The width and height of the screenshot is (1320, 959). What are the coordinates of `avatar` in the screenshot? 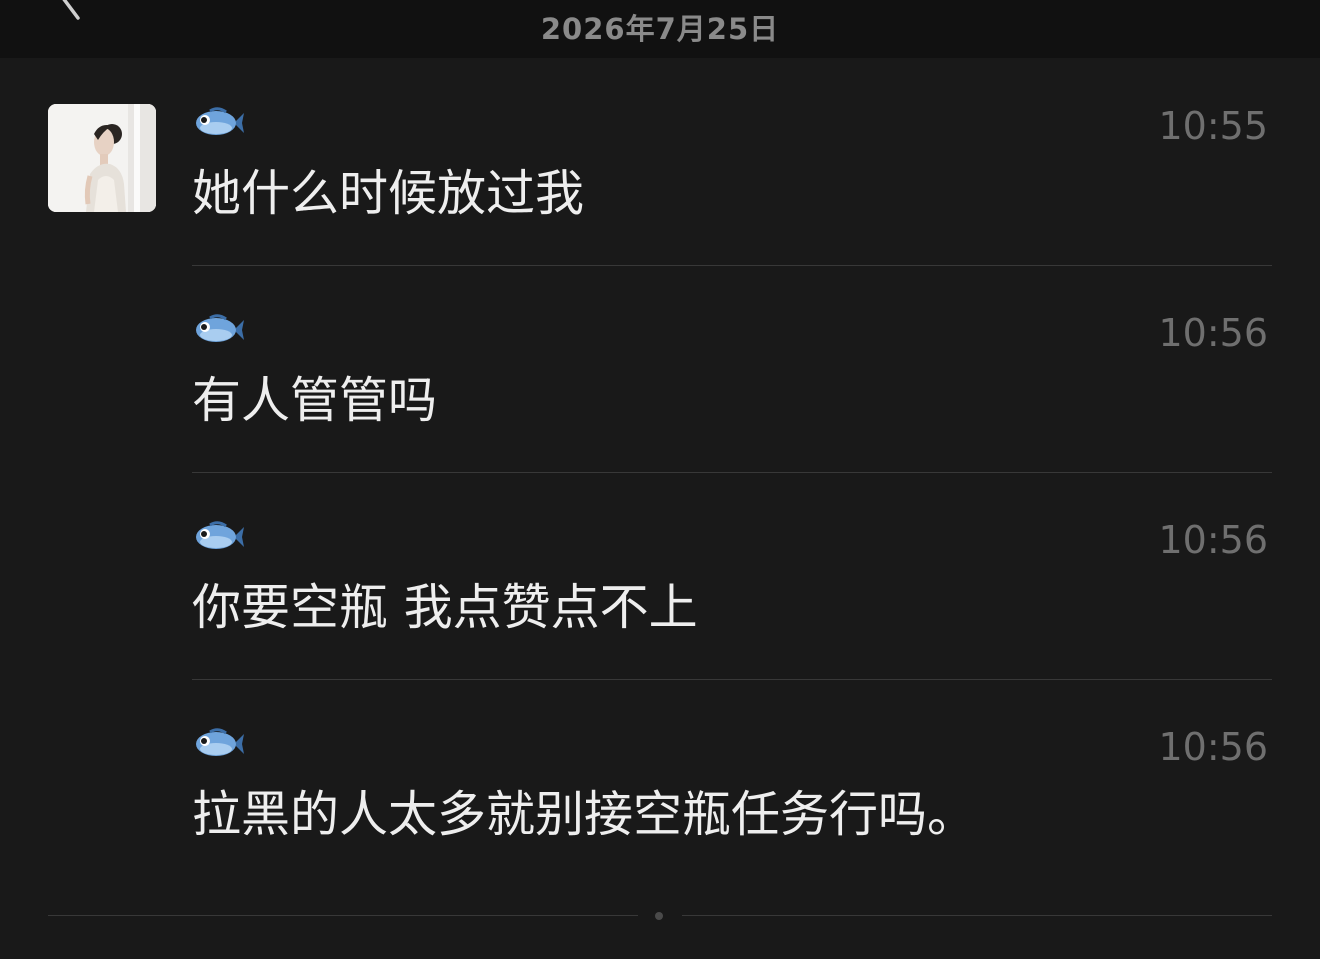 It's located at (102, 158).